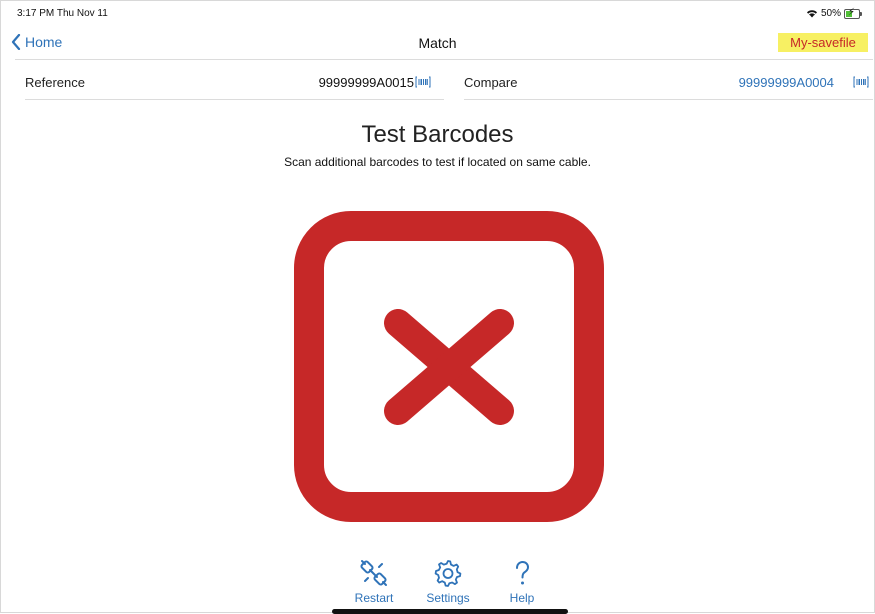  What do you see at coordinates (522, 598) in the screenshot?
I see `help-label: Help` at bounding box center [522, 598].